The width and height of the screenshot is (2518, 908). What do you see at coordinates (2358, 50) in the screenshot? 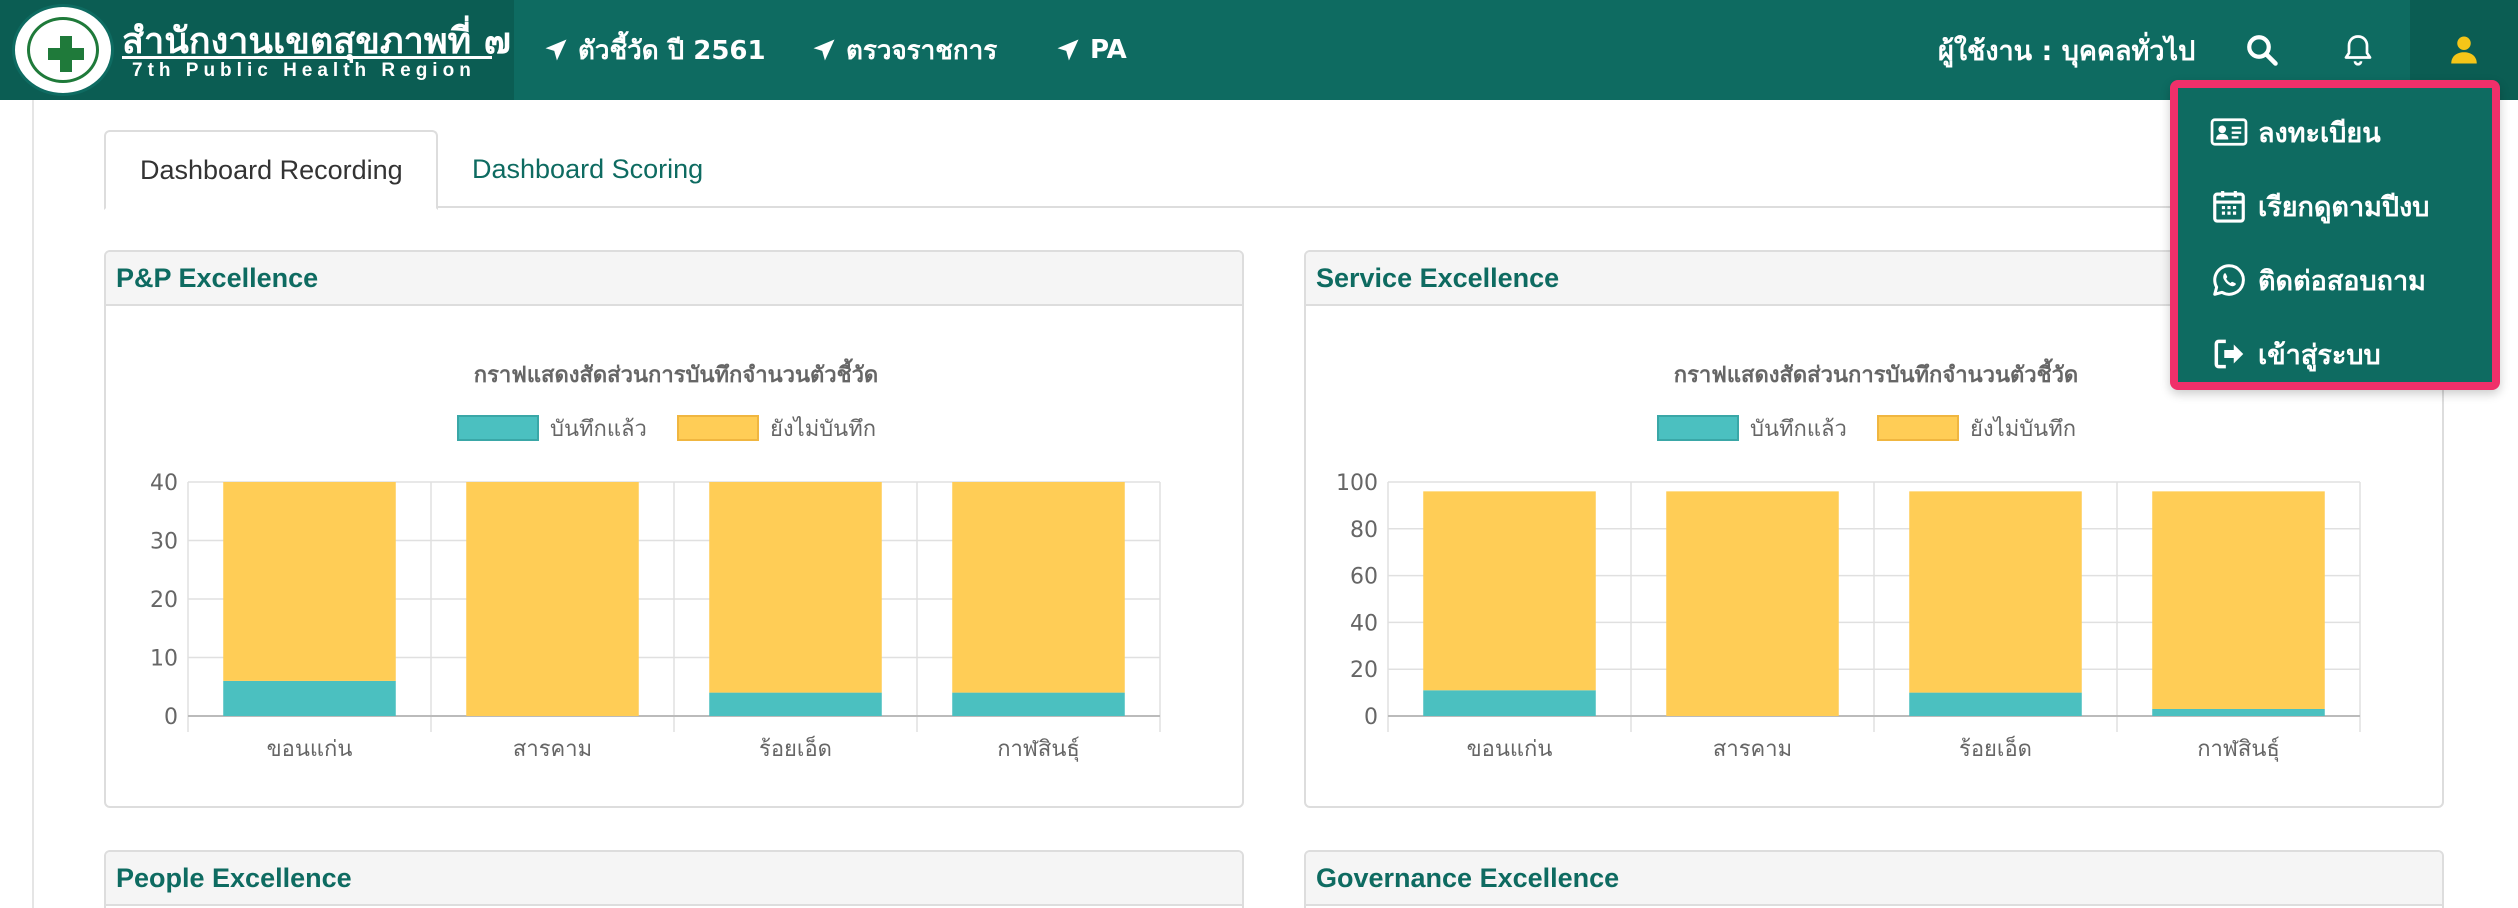
I see `bell-icon` at bounding box center [2358, 50].